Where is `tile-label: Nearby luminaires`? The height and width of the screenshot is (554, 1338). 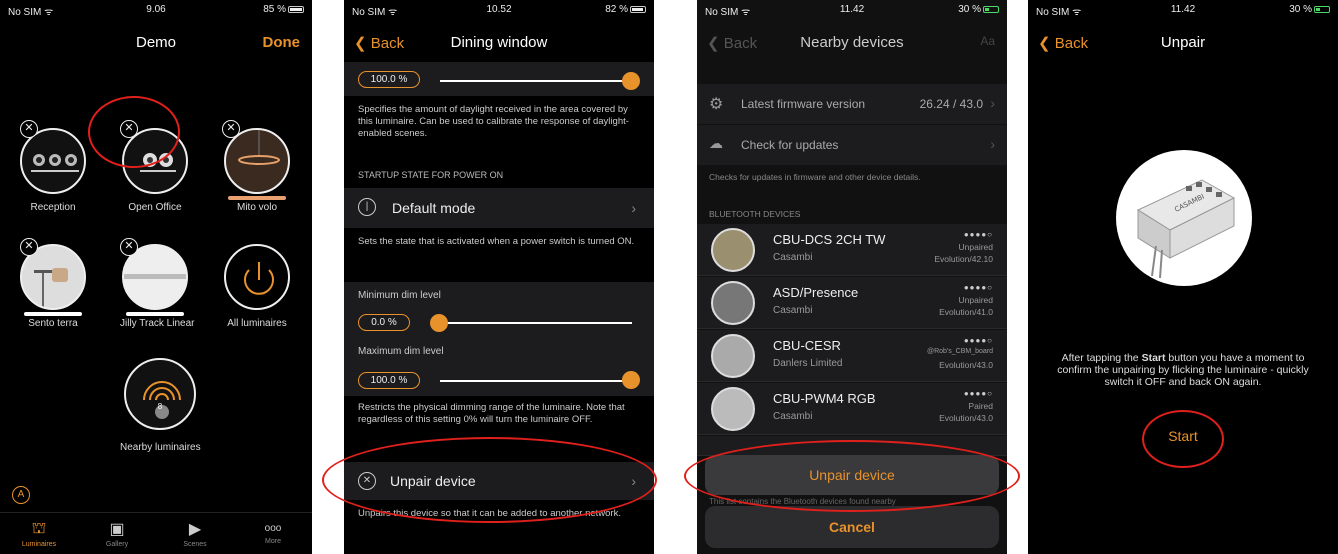 tile-label: Nearby luminaires is located at coordinates (160, 447).